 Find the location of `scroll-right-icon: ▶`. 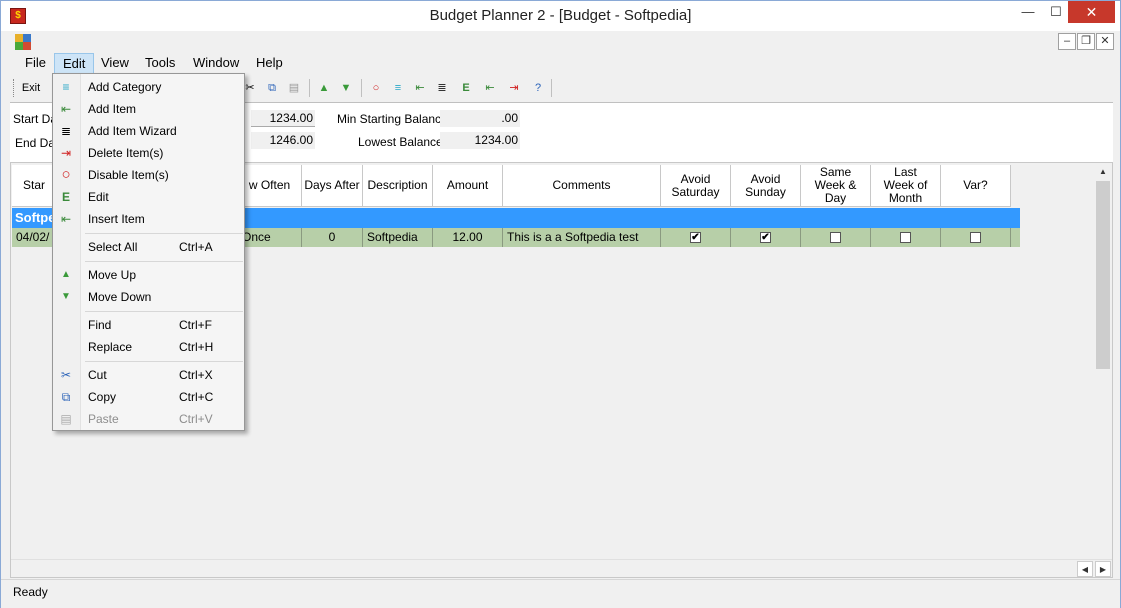

scroll-right-icon: ▶ is located at coordinates (1103, 569).